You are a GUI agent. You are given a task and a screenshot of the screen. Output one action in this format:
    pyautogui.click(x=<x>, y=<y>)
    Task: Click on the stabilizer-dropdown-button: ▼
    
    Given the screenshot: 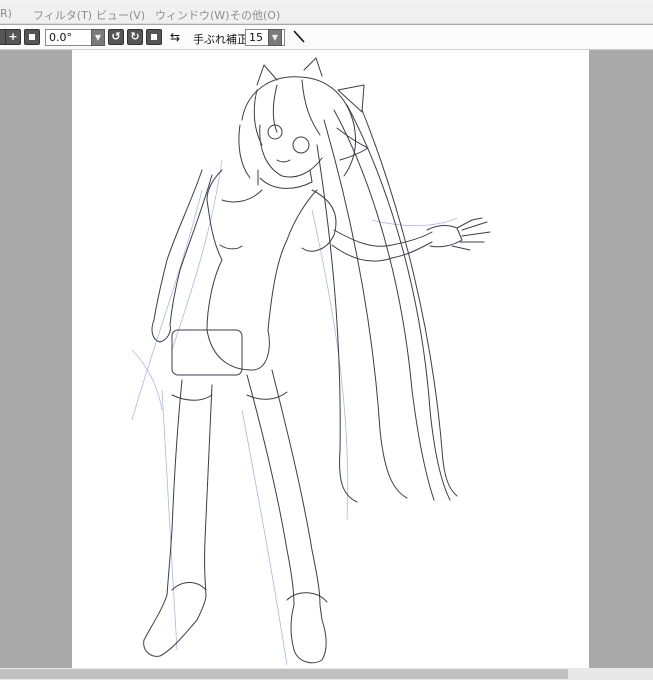 What is the action you would take?
    pyautogui.click(x=275, y=37)
    